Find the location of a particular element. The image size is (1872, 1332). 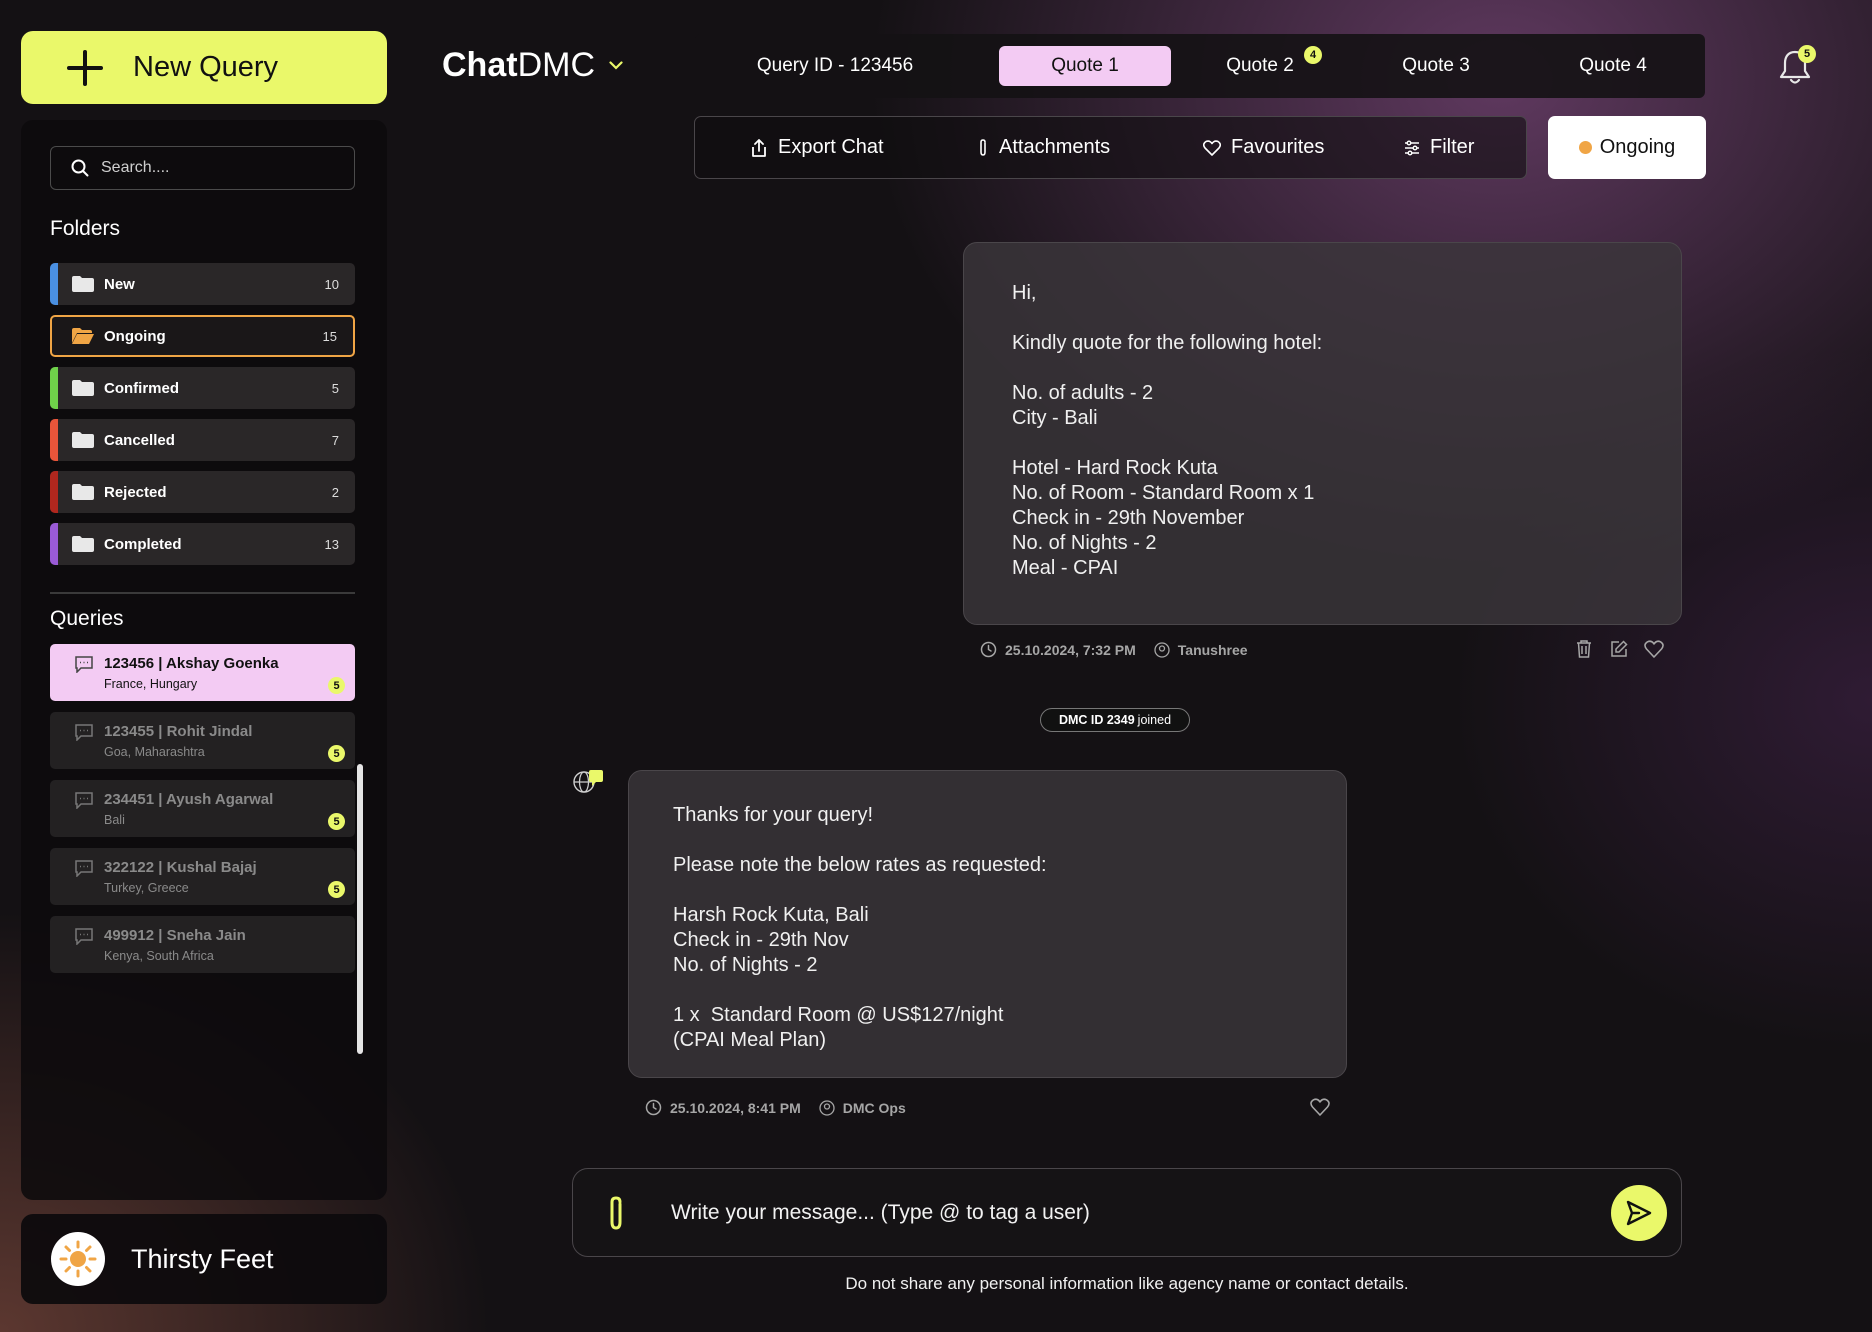

favourites-label: Favourites is located at coordinates (1278, 147).